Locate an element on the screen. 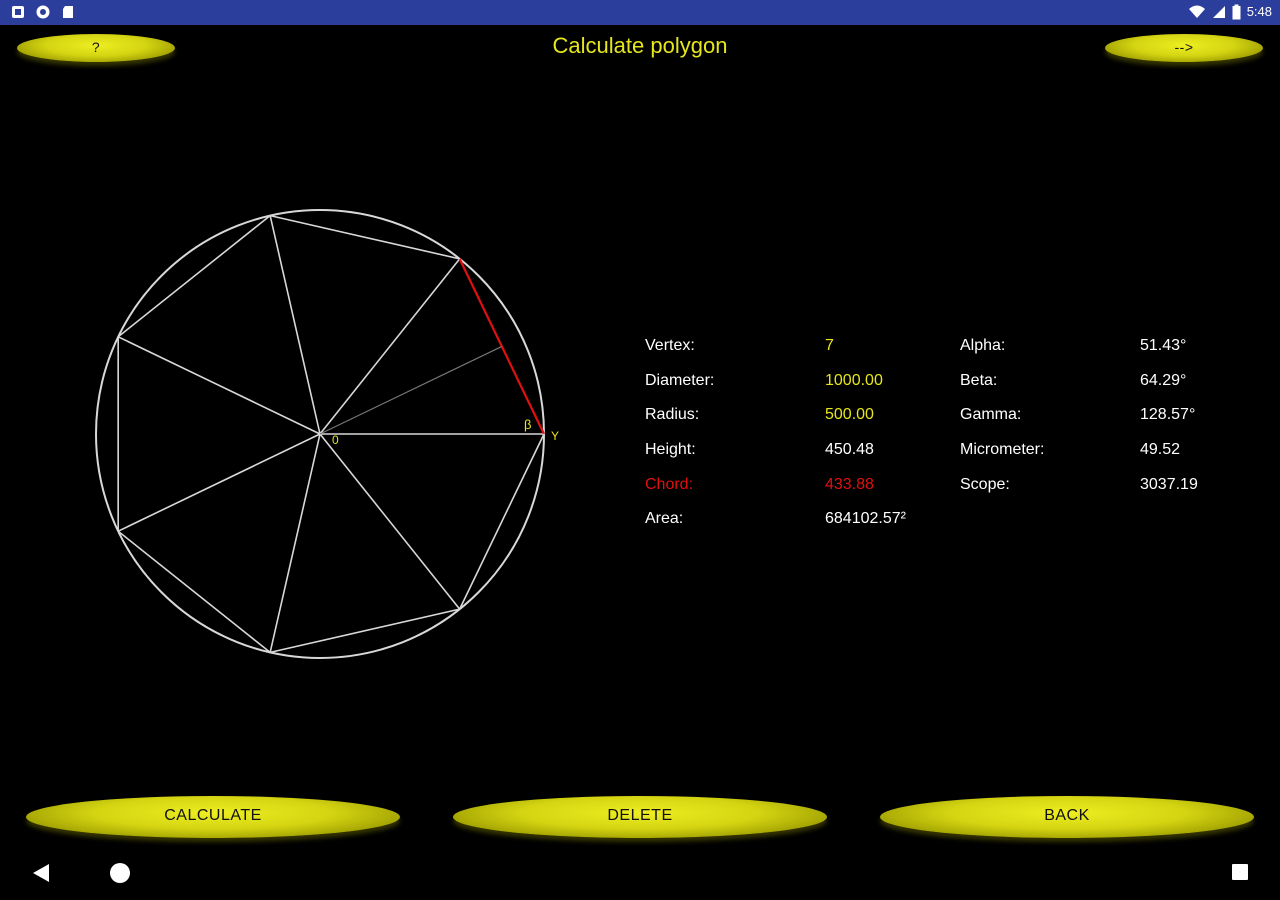 This screenshot has height=900, width=1280. status-right-icons: 5:48 is located at coordinates (1230, 12).